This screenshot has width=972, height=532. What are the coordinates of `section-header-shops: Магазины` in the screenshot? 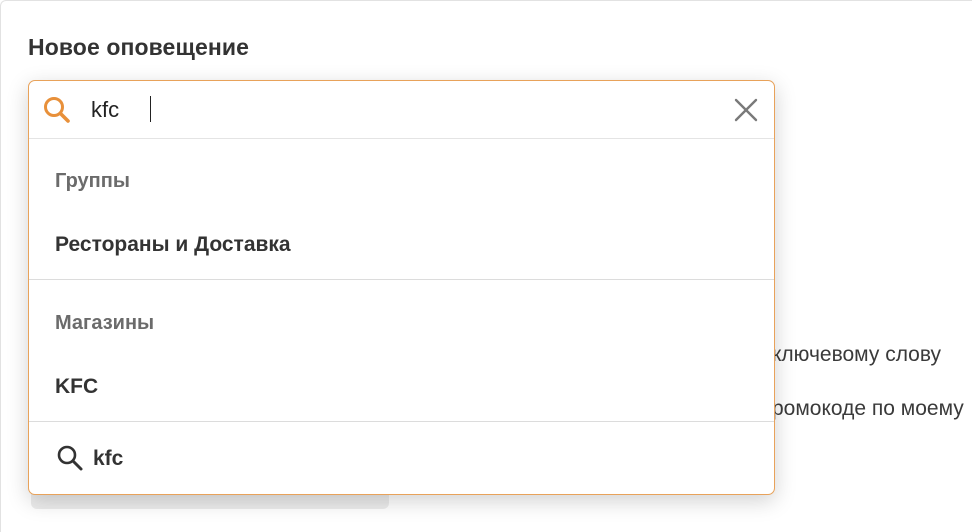 It's located at (105, 323).